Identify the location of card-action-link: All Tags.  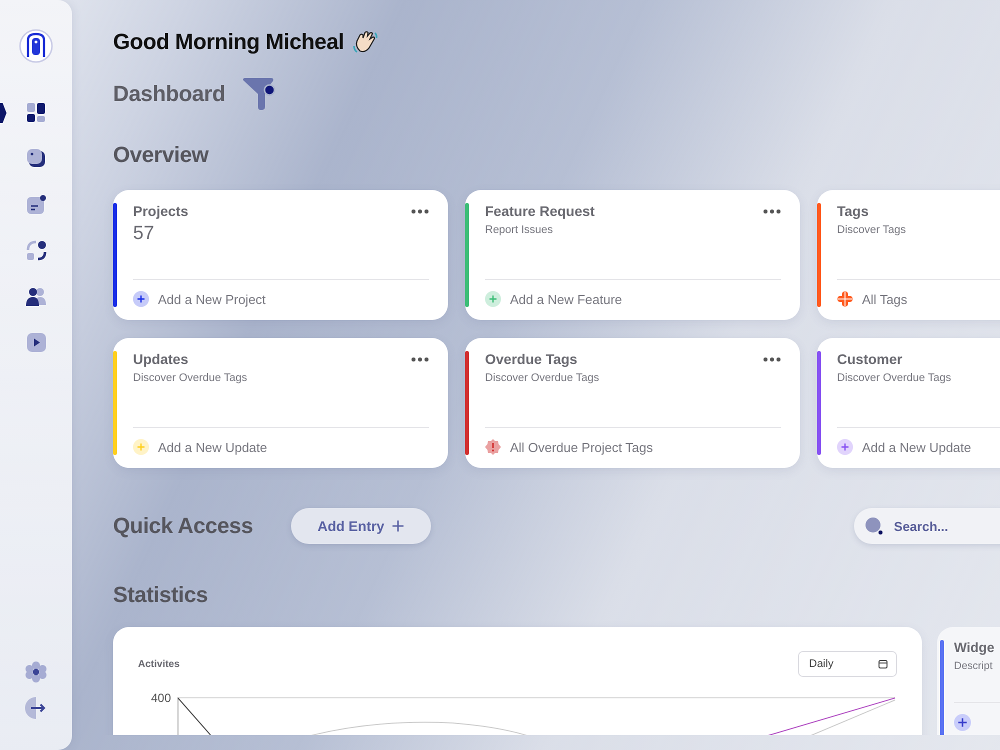
(872, 299).